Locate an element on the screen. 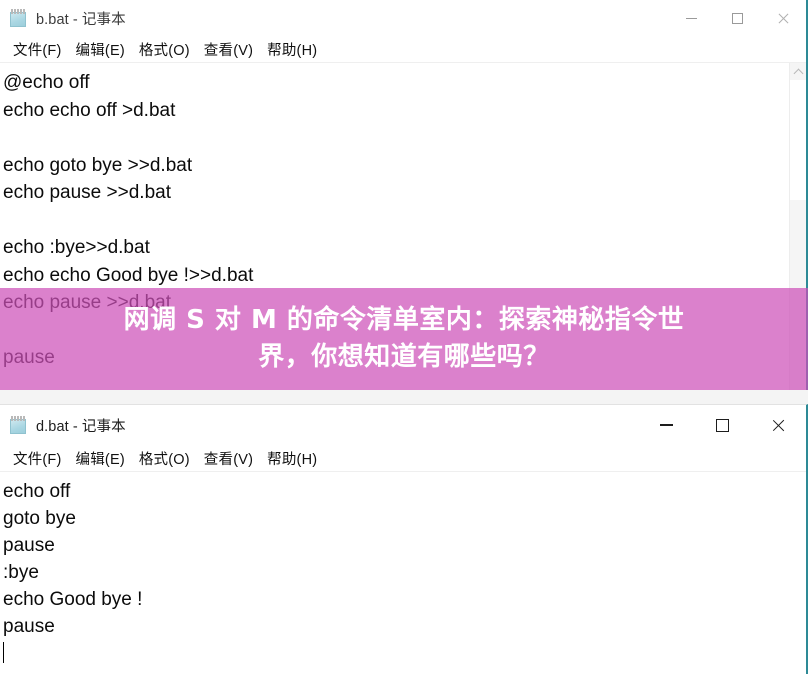 This screenshot has height=674, width=808. minimize-button-b is located at coordinates (691, 18).